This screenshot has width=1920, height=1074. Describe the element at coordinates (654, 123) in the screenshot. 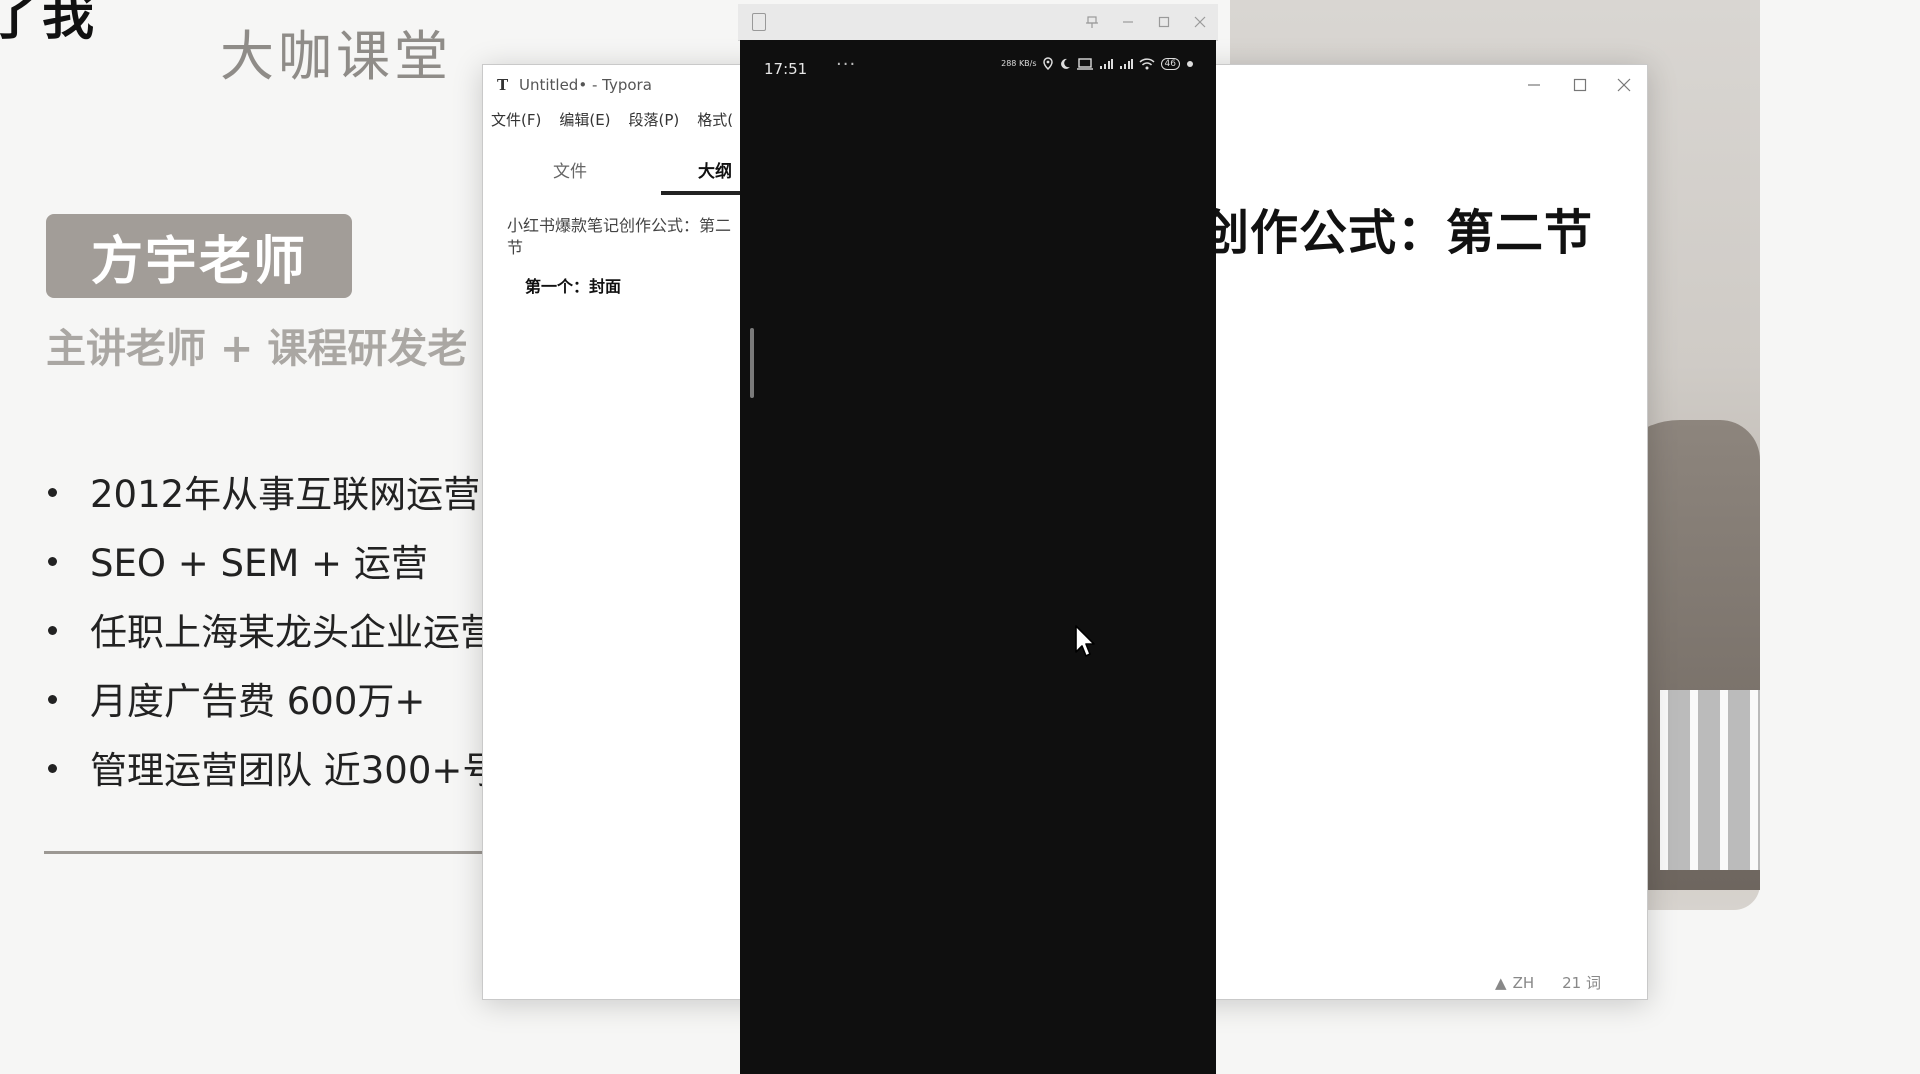

I see `menu-paragraph: 段落(P)` at that location.